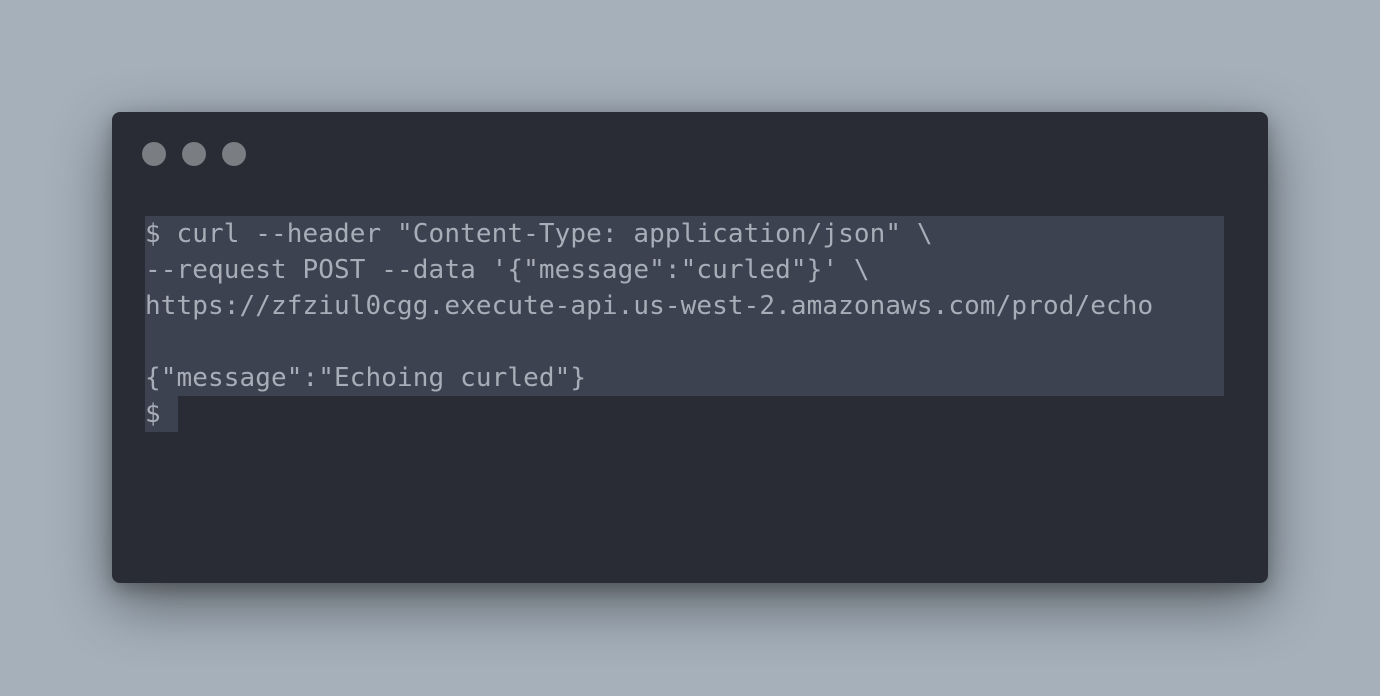 The height and width of the screenshot is (696, 1380). Describe the element at coordinates (154, 154) in the screenshot. I see `close-dot-icon` at that location.